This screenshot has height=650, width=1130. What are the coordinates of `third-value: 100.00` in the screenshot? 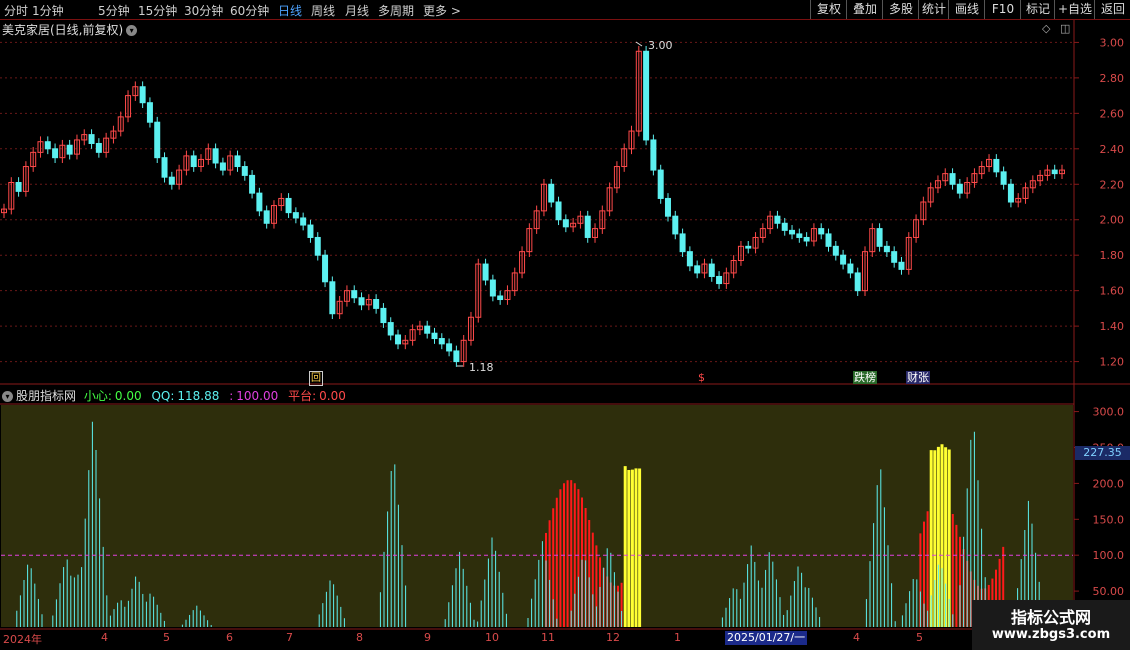 It's located at (257, 396).